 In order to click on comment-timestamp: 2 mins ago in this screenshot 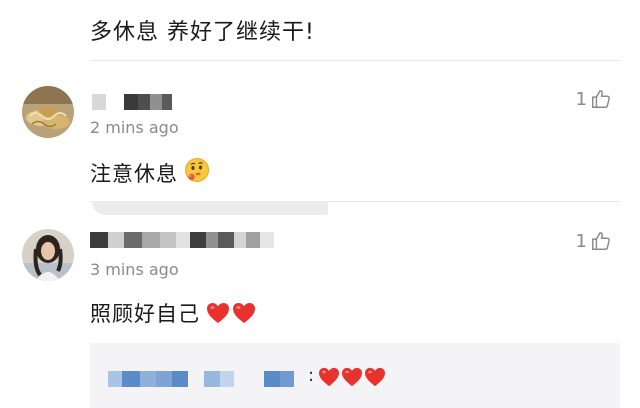, I will do `click(134, 127)`.